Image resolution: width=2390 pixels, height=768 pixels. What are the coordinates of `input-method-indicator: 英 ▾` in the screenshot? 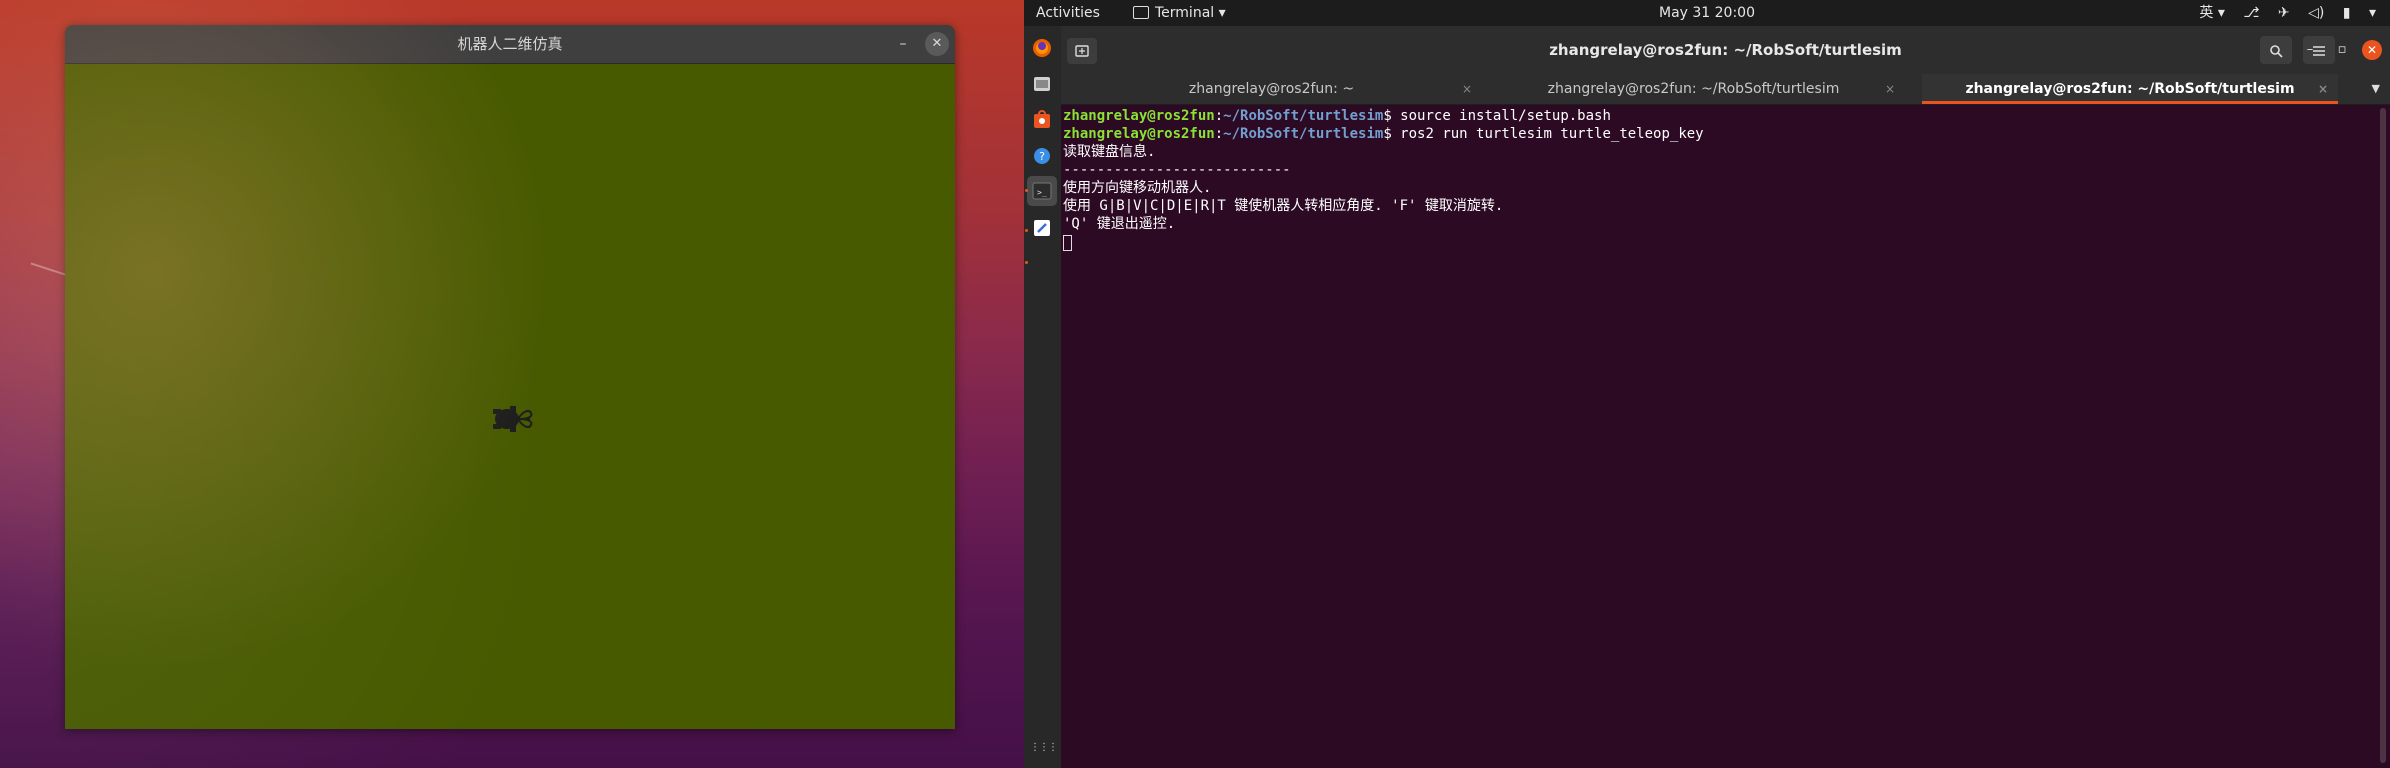 It's located at (2211, 13).